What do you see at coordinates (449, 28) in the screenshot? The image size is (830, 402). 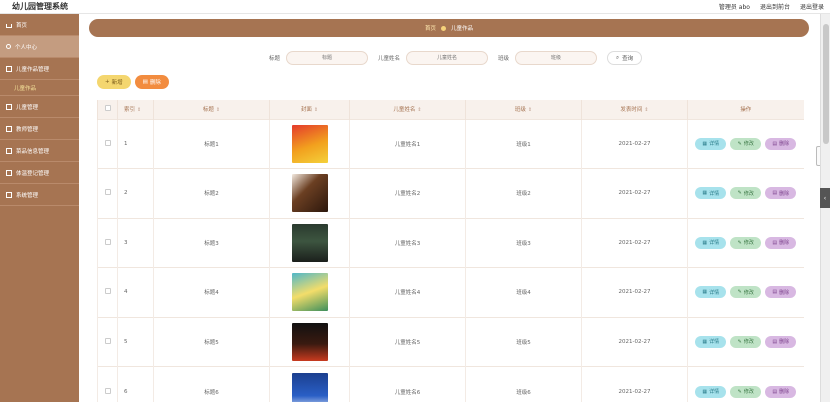 I see `breadcrumb: 首页 儿童作品` at bounding box center [449, 28].